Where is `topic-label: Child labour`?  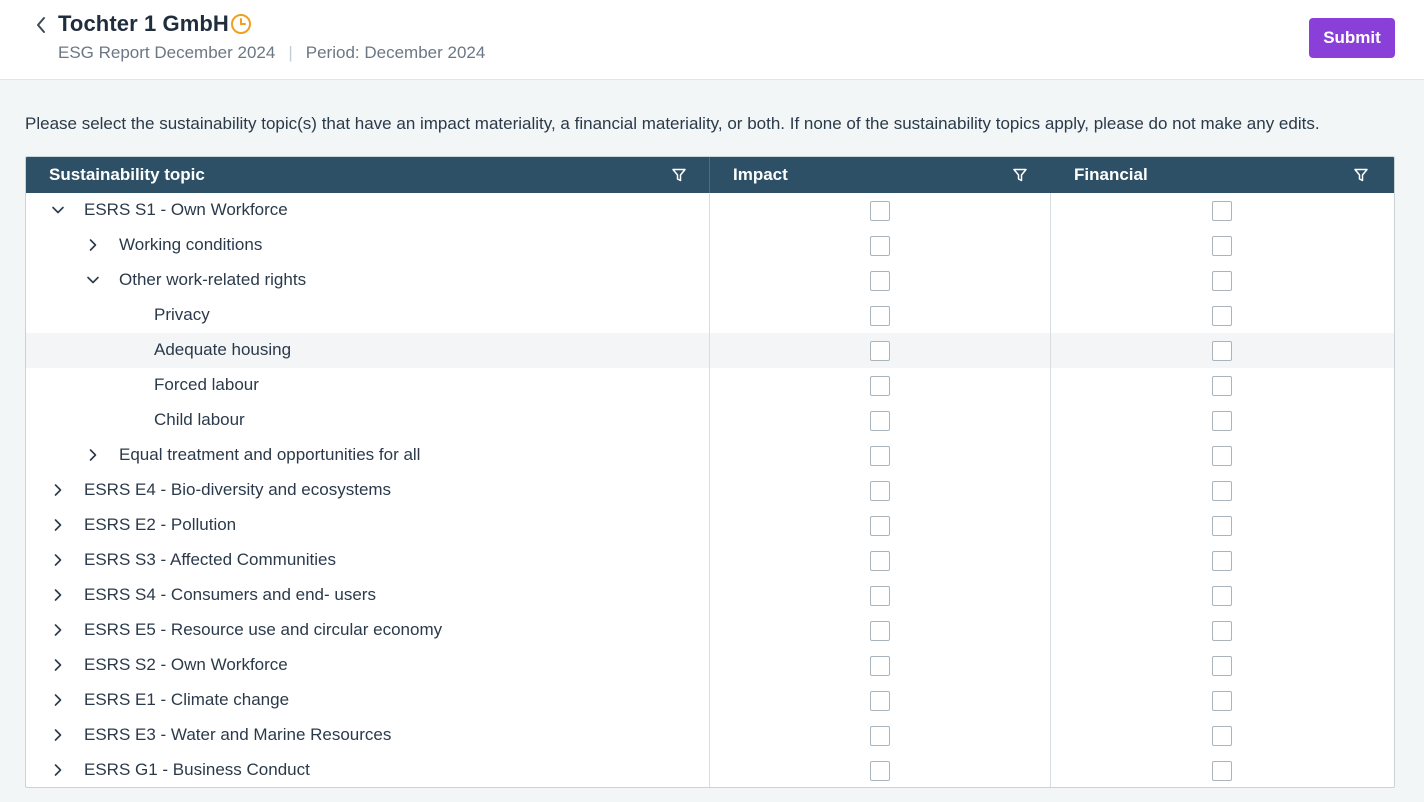
topic-label: Child labour is located at coordinates (199, 419).